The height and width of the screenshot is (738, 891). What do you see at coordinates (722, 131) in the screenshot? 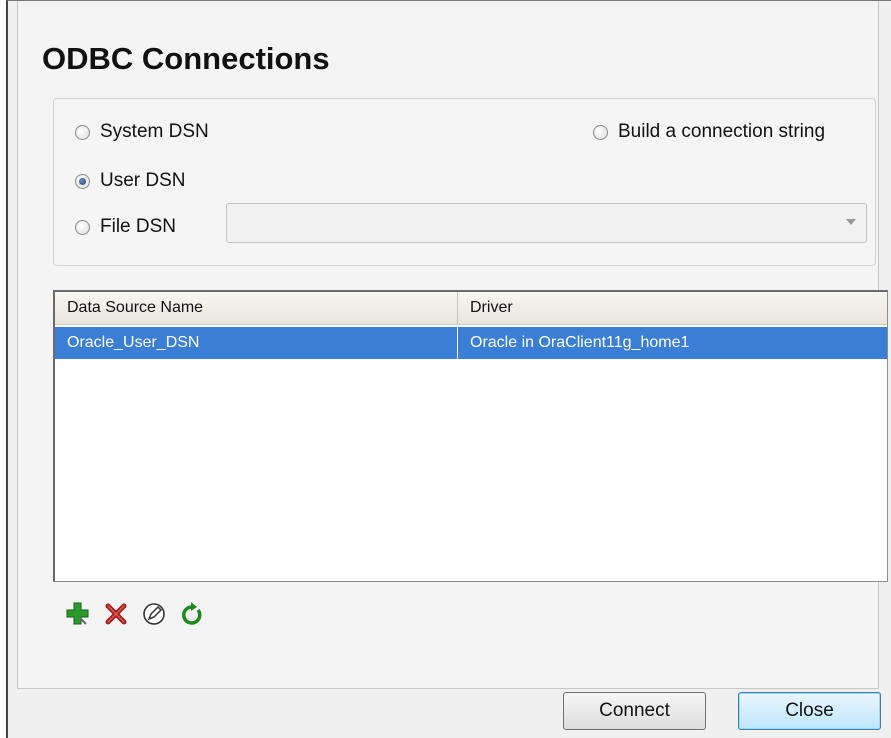
I see `radio-label: Build a connection string` at bounding box center [722, 131].